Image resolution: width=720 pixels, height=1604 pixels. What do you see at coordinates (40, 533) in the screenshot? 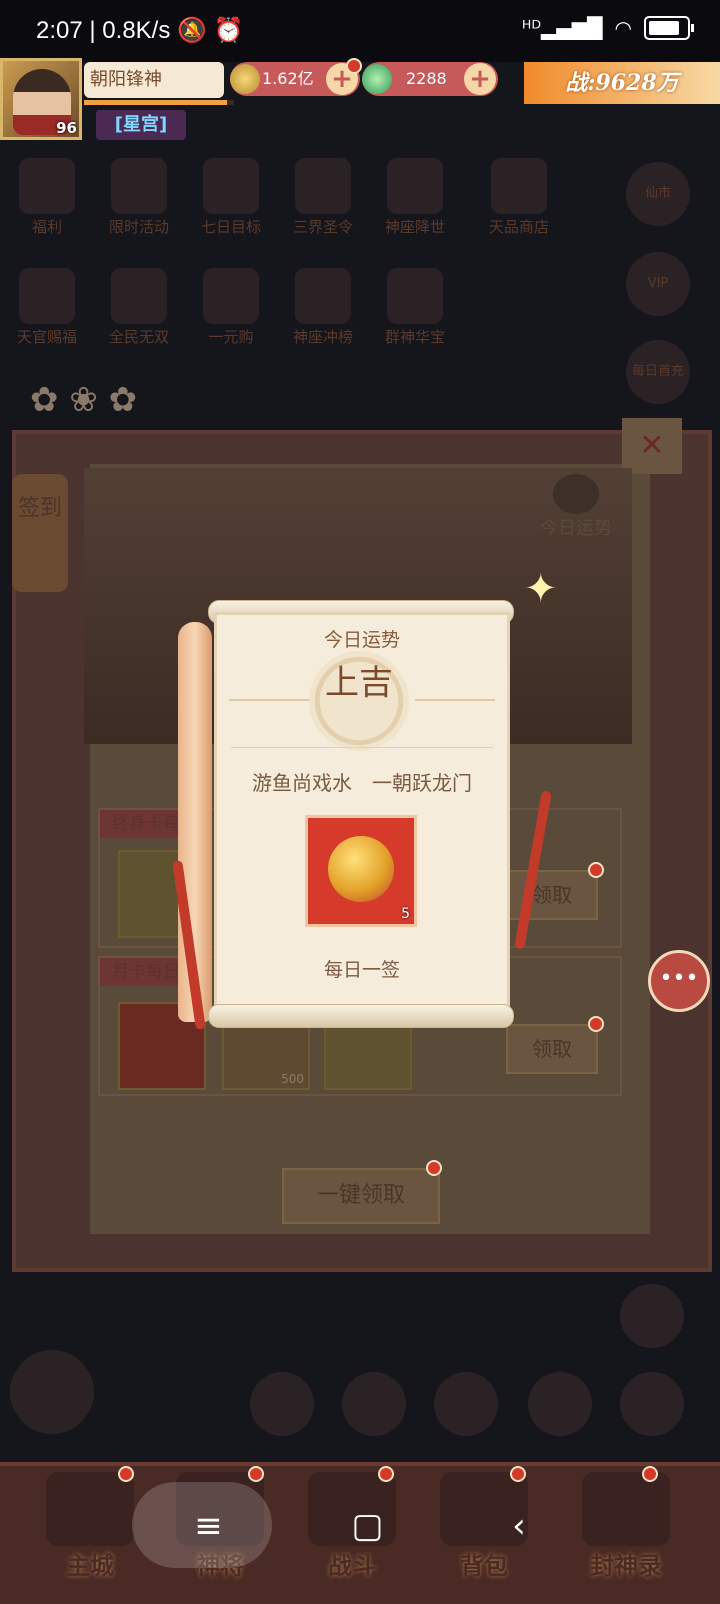
I see `signin-side-tab: 签到` at bounding box center [40, 533].